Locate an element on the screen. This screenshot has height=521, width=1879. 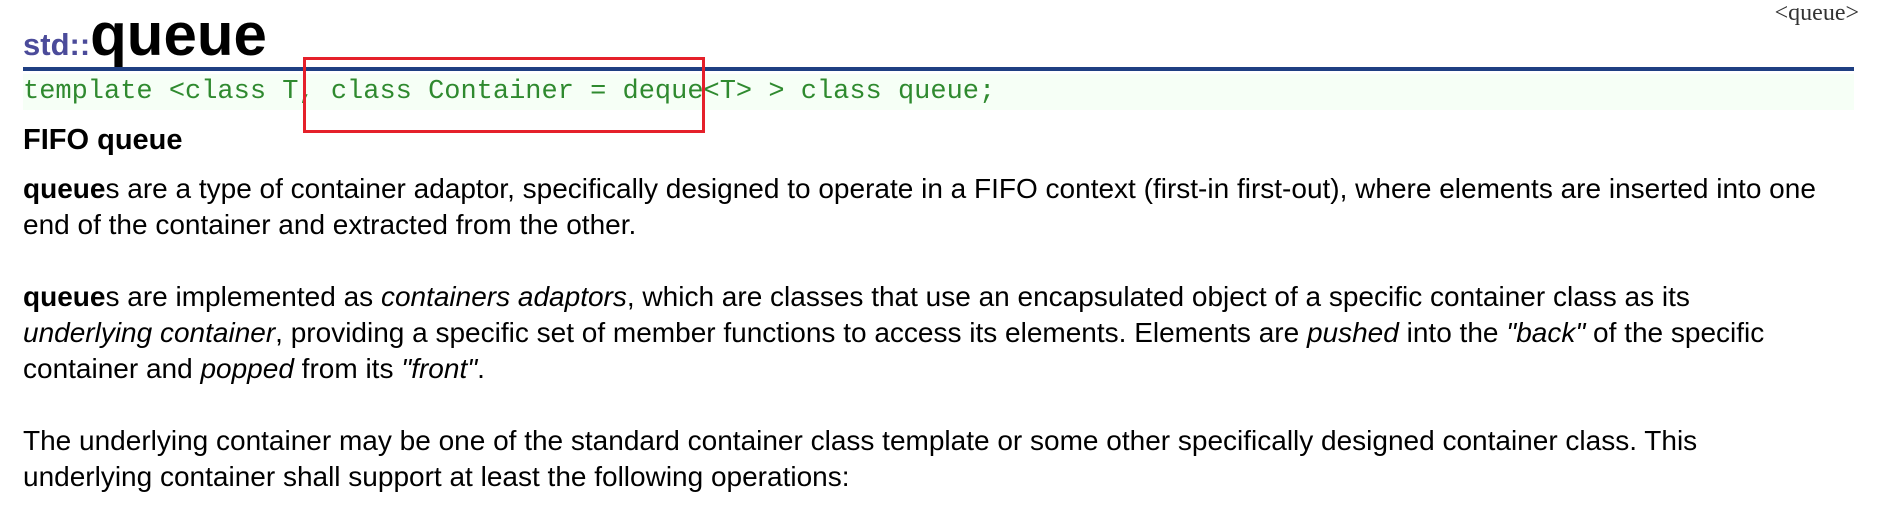
title-divider is located at coordinates (938, 69).